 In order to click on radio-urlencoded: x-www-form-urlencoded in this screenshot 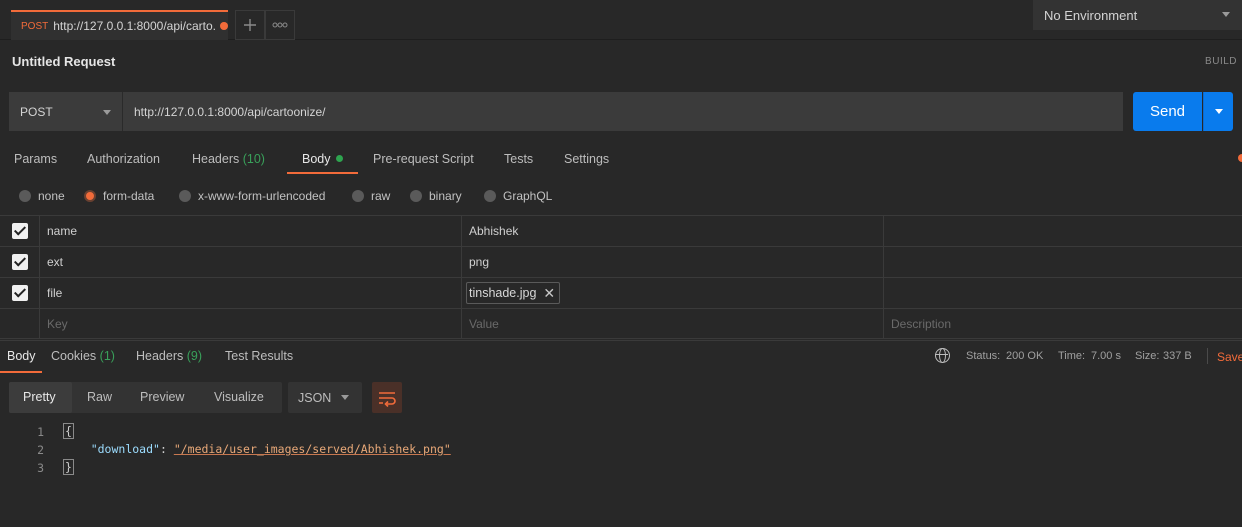, I will do `click(252, 196)`.